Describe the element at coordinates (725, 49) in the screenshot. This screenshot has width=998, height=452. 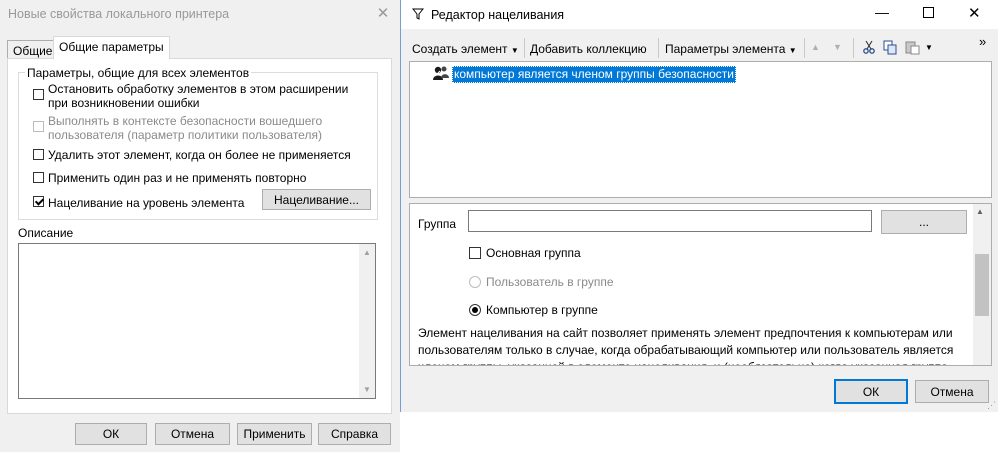
I see `item-options-label: Параметры элемента` at that location.